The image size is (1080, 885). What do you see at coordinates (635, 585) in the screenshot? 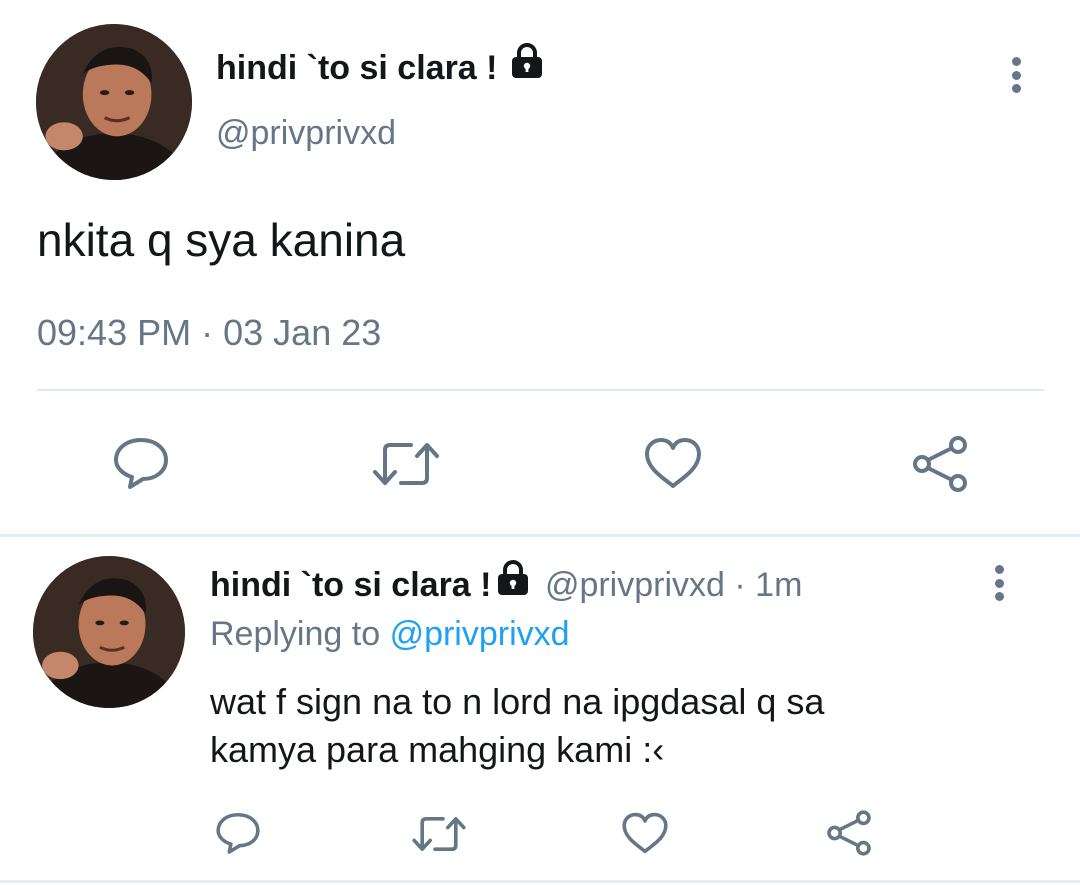
I see `reply-handle: @privprivxd` at bounding box center [635, 585].